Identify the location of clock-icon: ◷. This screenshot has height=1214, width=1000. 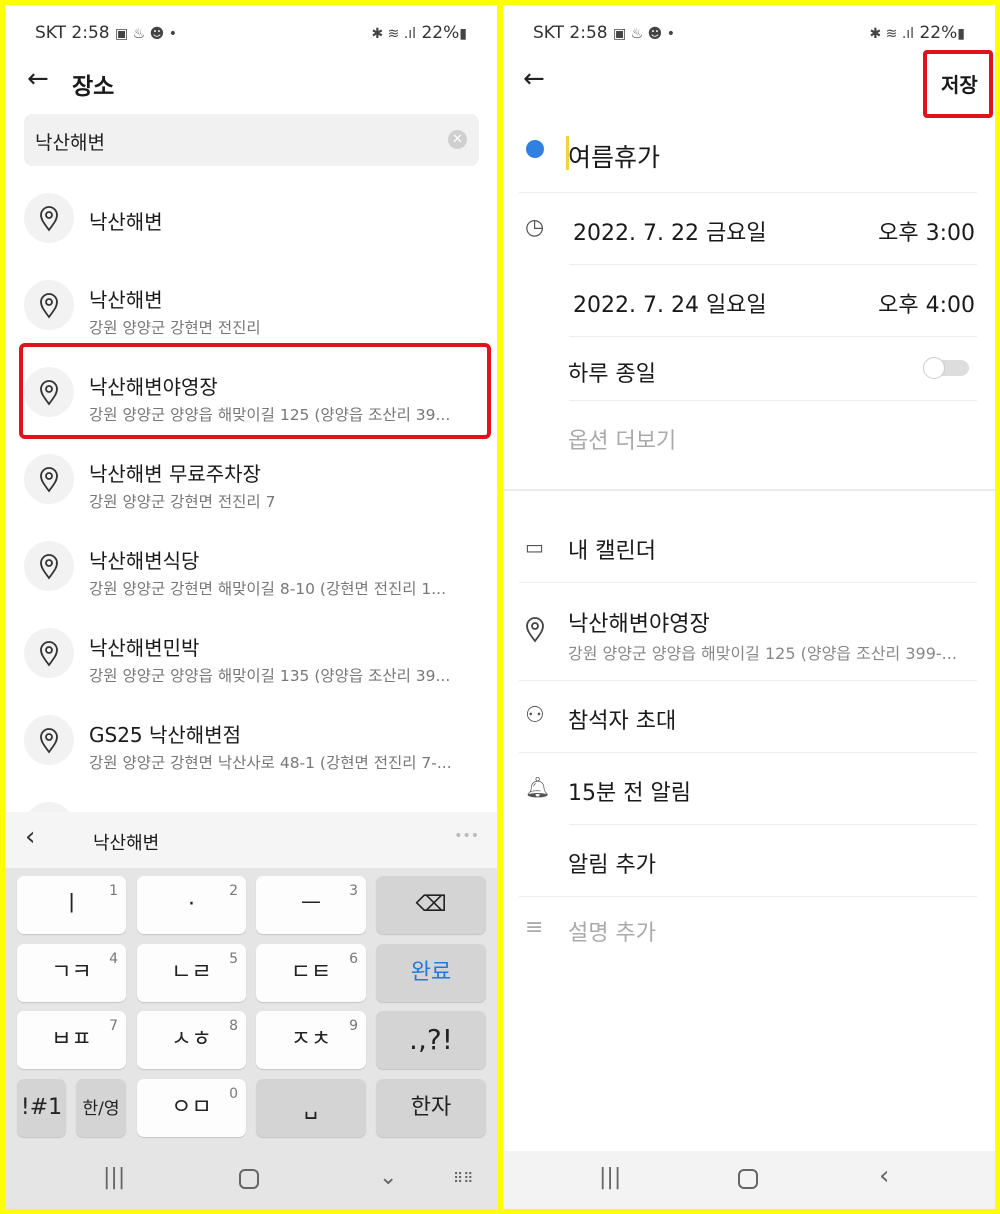
(535, 227).